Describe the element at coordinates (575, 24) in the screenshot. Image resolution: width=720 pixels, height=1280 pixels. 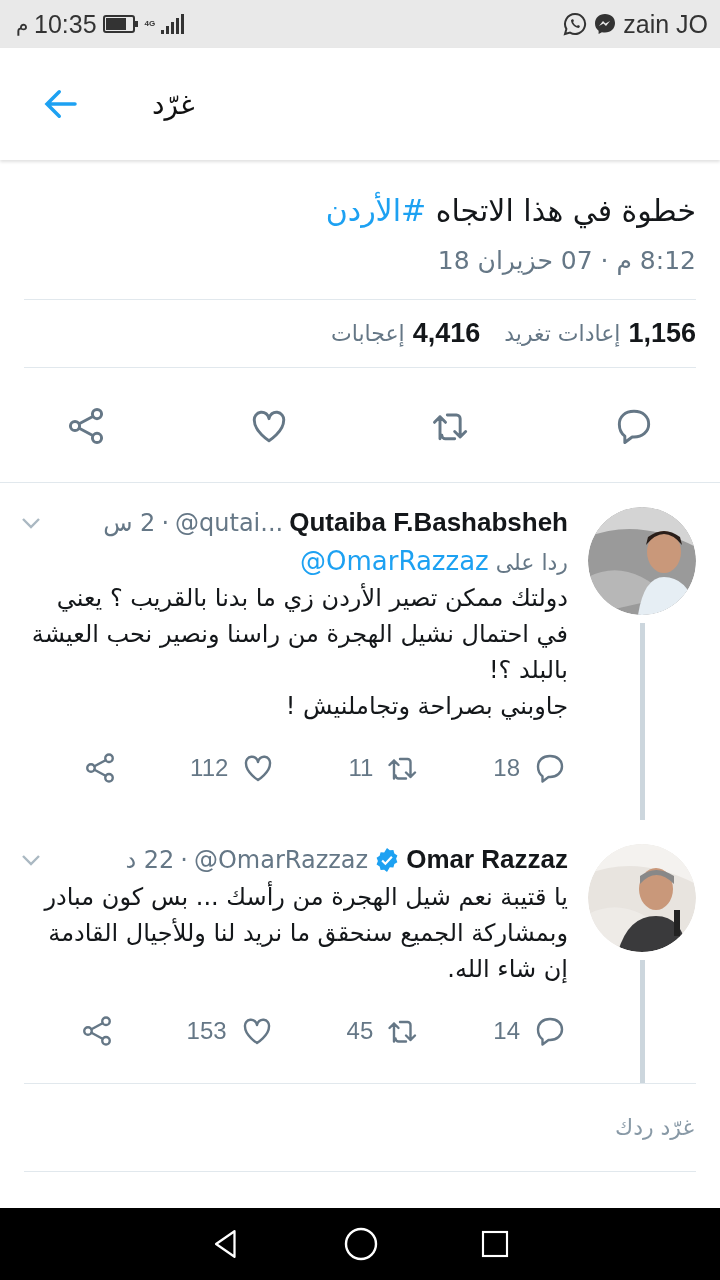
I see `chat-bubble-icon` at that location.